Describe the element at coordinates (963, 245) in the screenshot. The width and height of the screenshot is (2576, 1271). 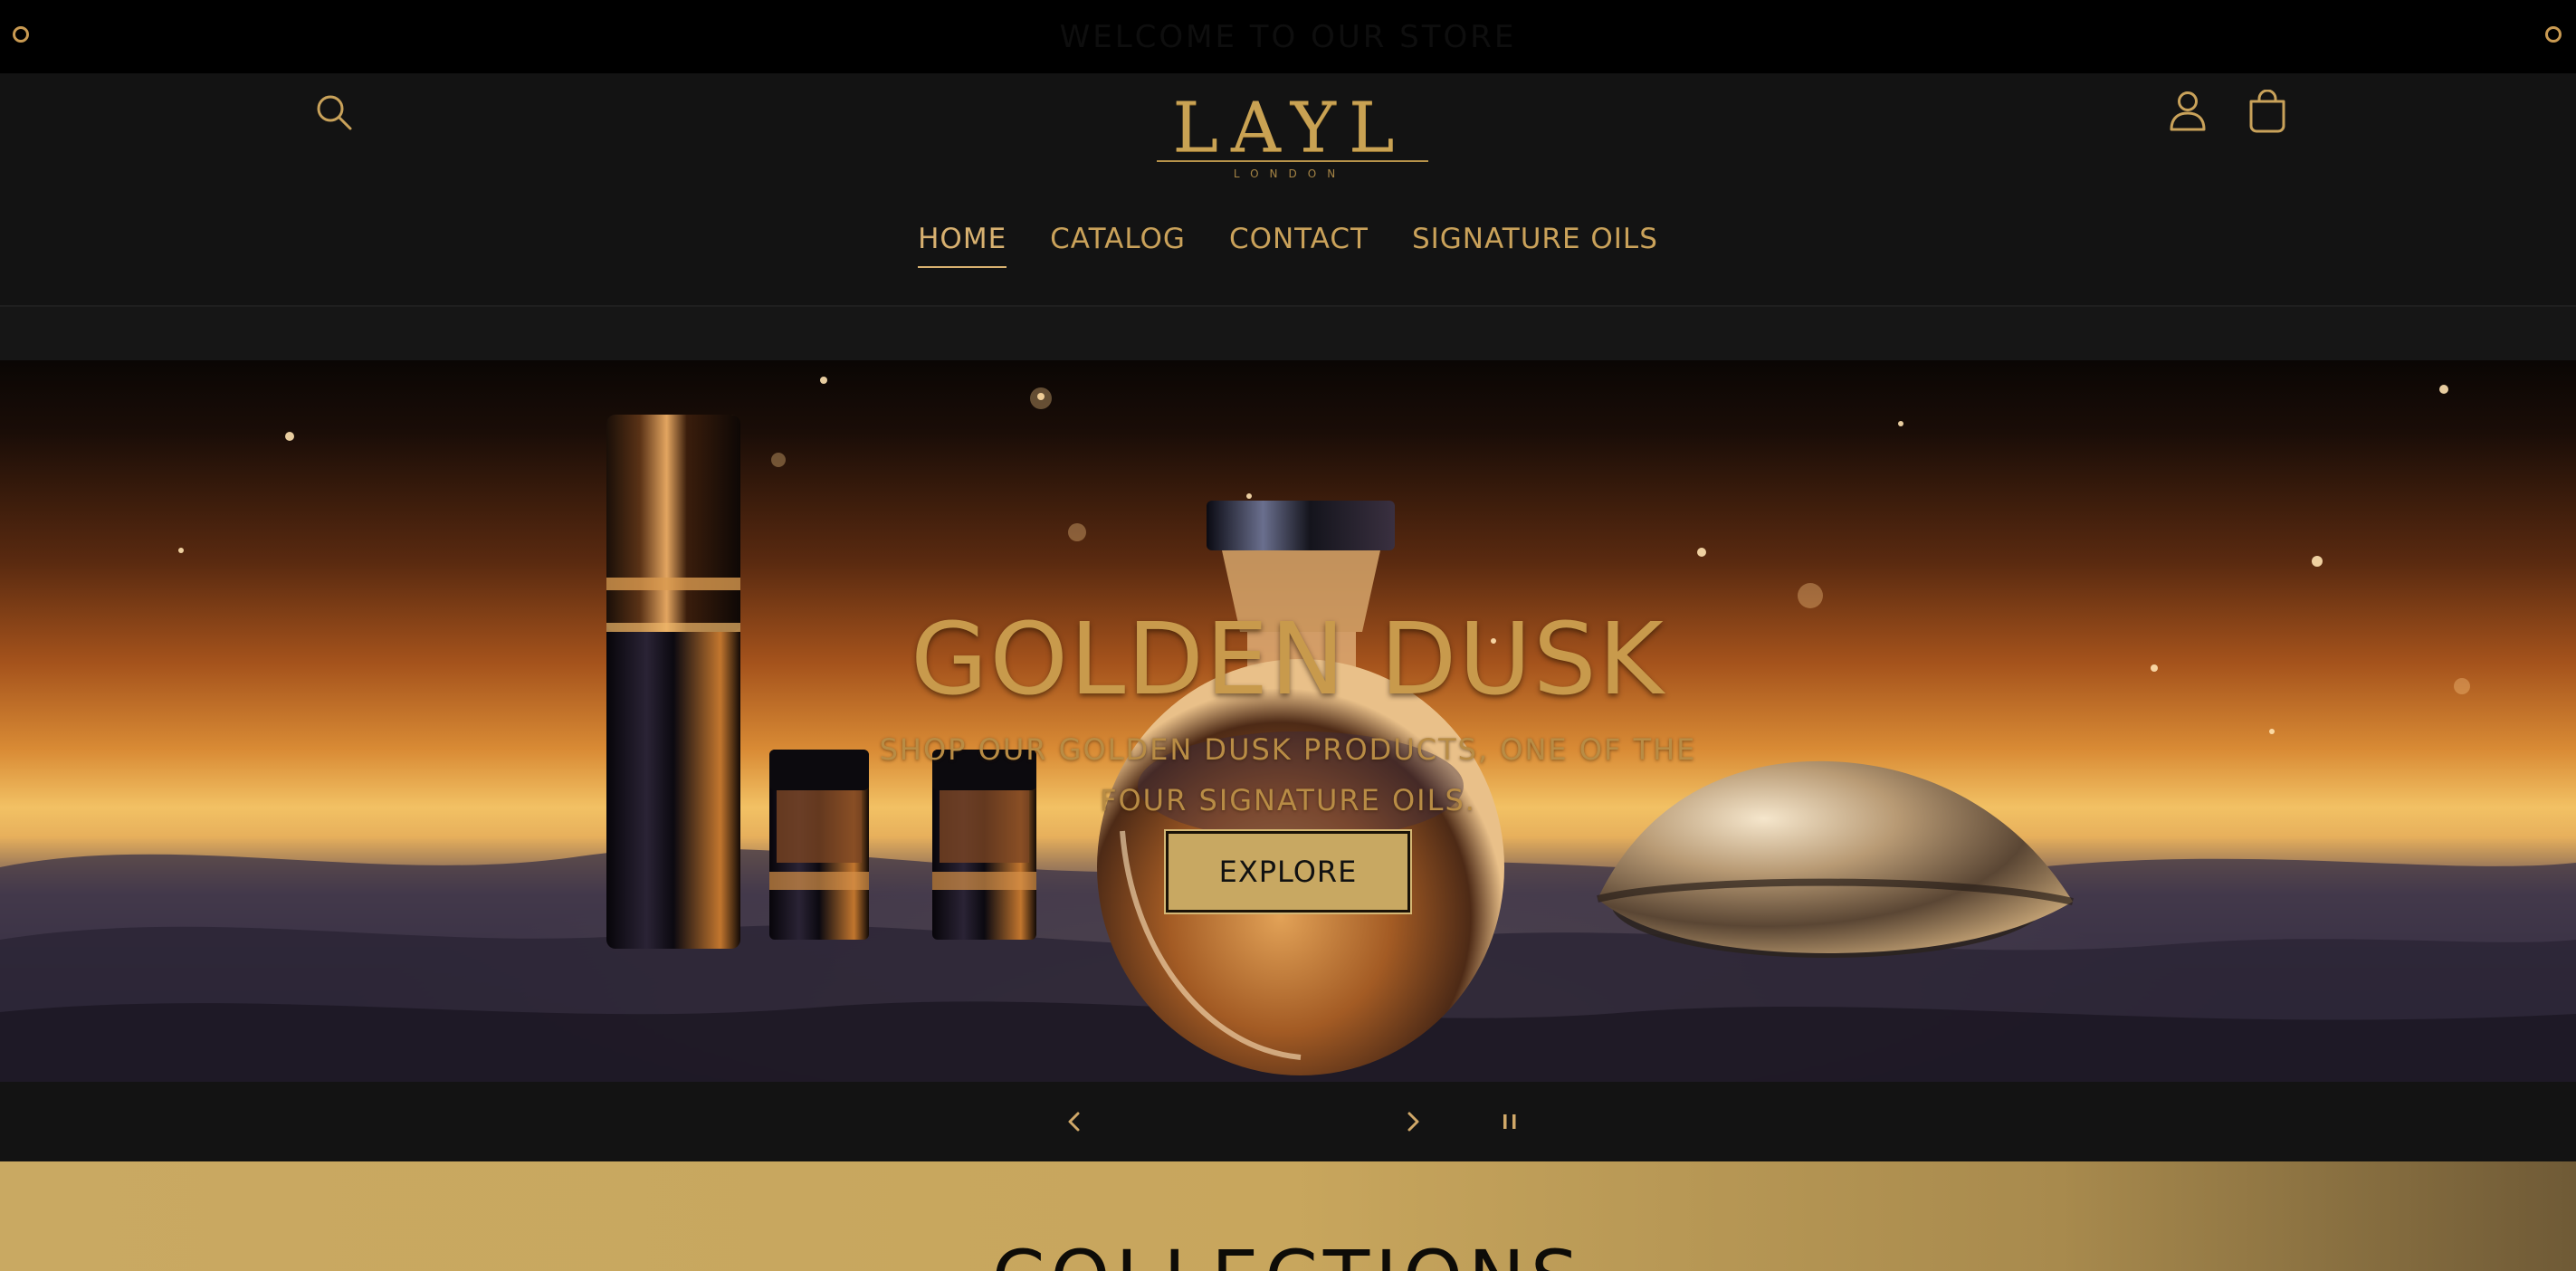
I see `nav-item-home: HOME` at that location.